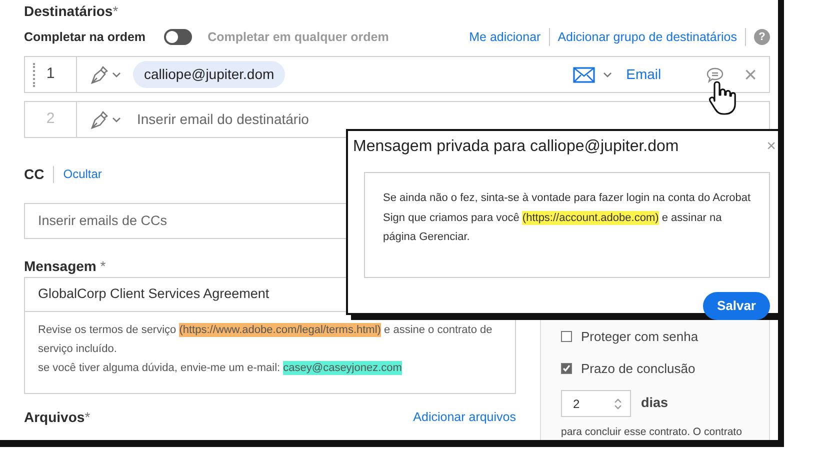 The width and height of the screenshot is (830, 449). Describe the element at coordinates (651, 432) in the screenshot. I see `deadline-note: para concluir esse contrato. O contrato` at that location.